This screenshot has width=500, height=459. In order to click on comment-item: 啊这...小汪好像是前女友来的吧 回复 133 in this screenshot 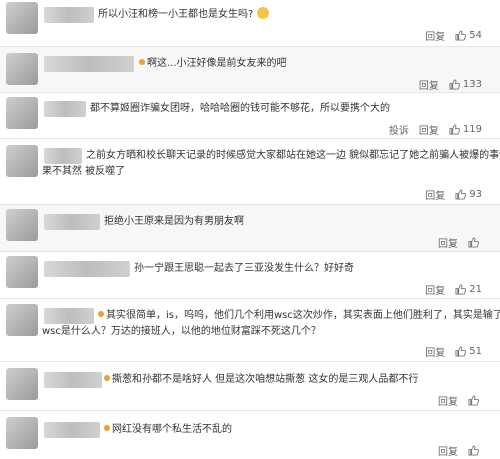, I will do `click(250, 69)`.